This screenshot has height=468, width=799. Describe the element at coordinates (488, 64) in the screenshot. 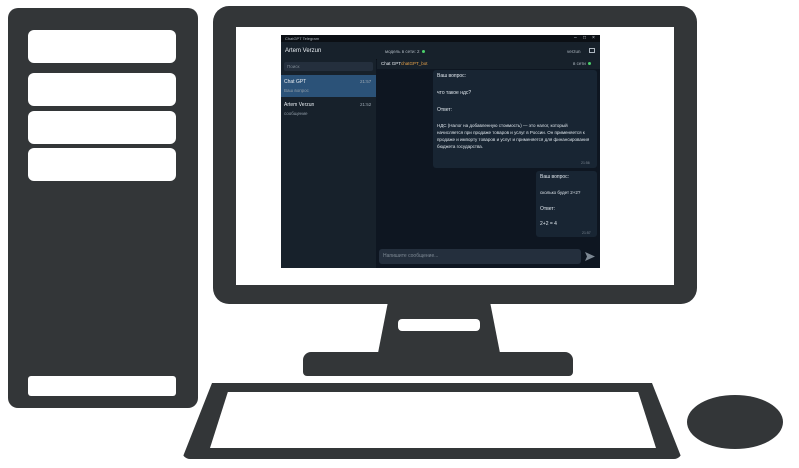

I see `chat-header: Chat GPT chatGPT_bot в сети` at that location.